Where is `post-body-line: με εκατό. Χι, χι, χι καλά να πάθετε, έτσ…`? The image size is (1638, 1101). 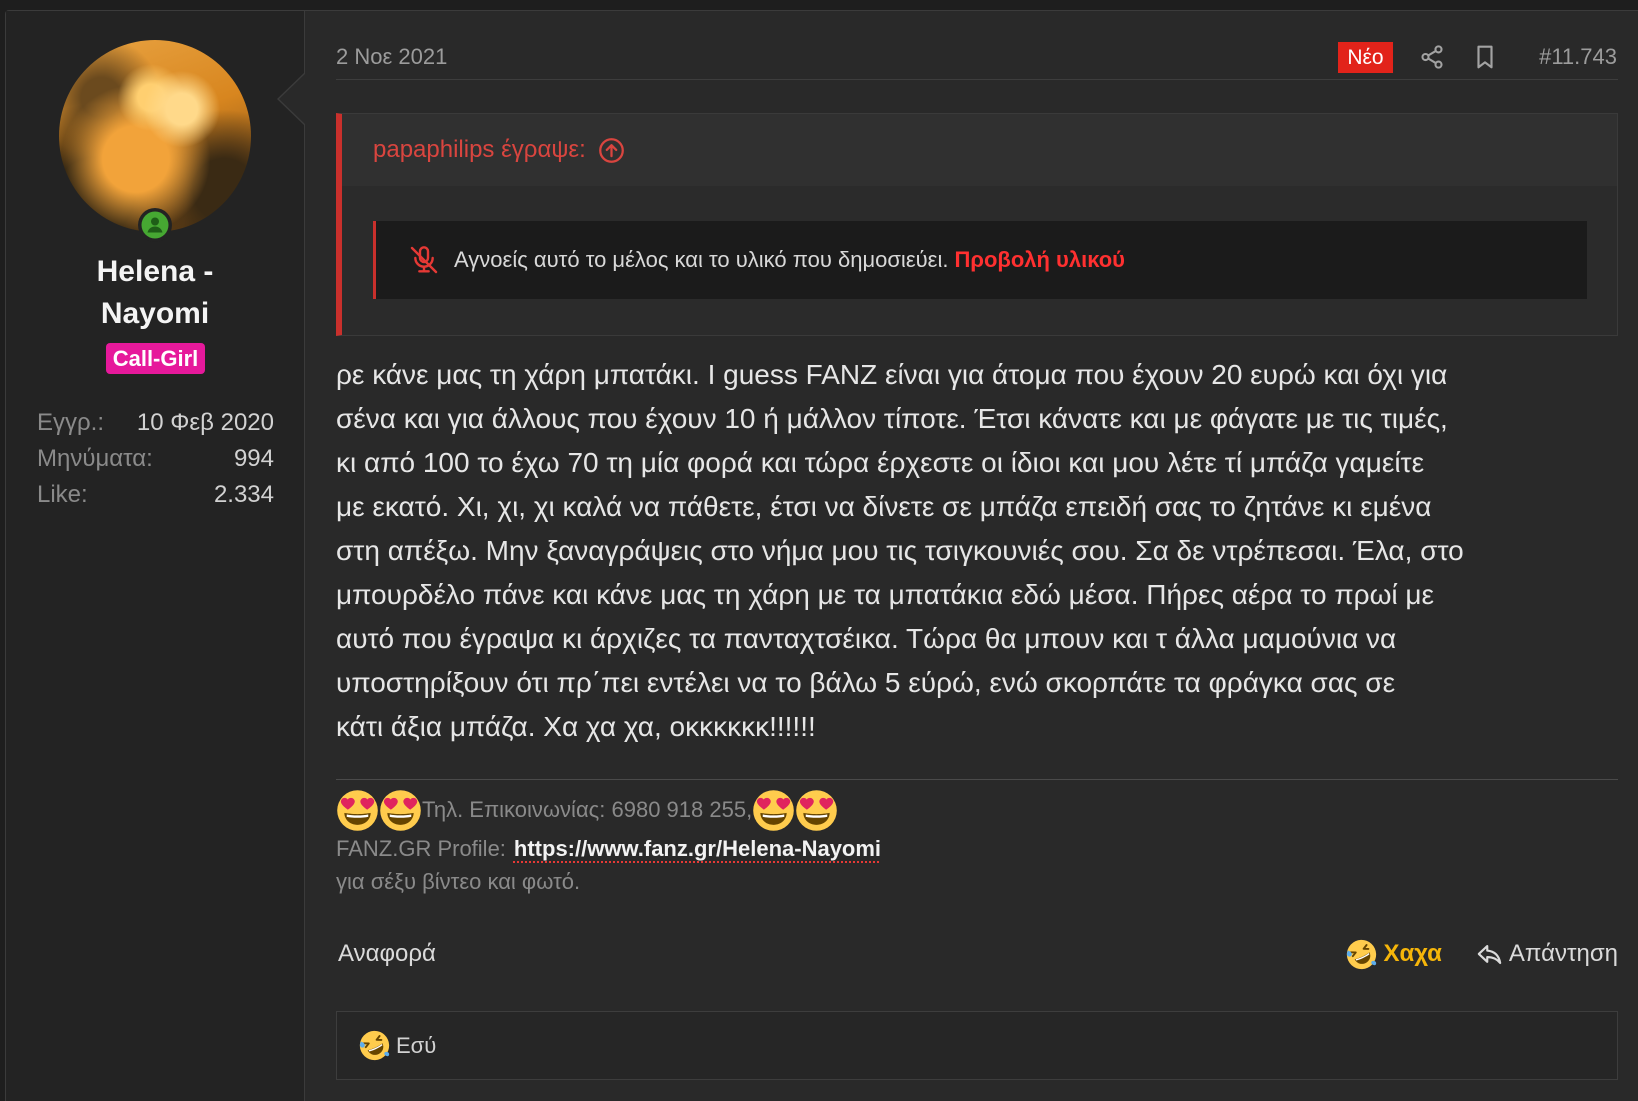 post-body-line: με εκατό. Χι, χι, χι καλά να πάθετε, έτσ… is located at coordinates (884, 506).